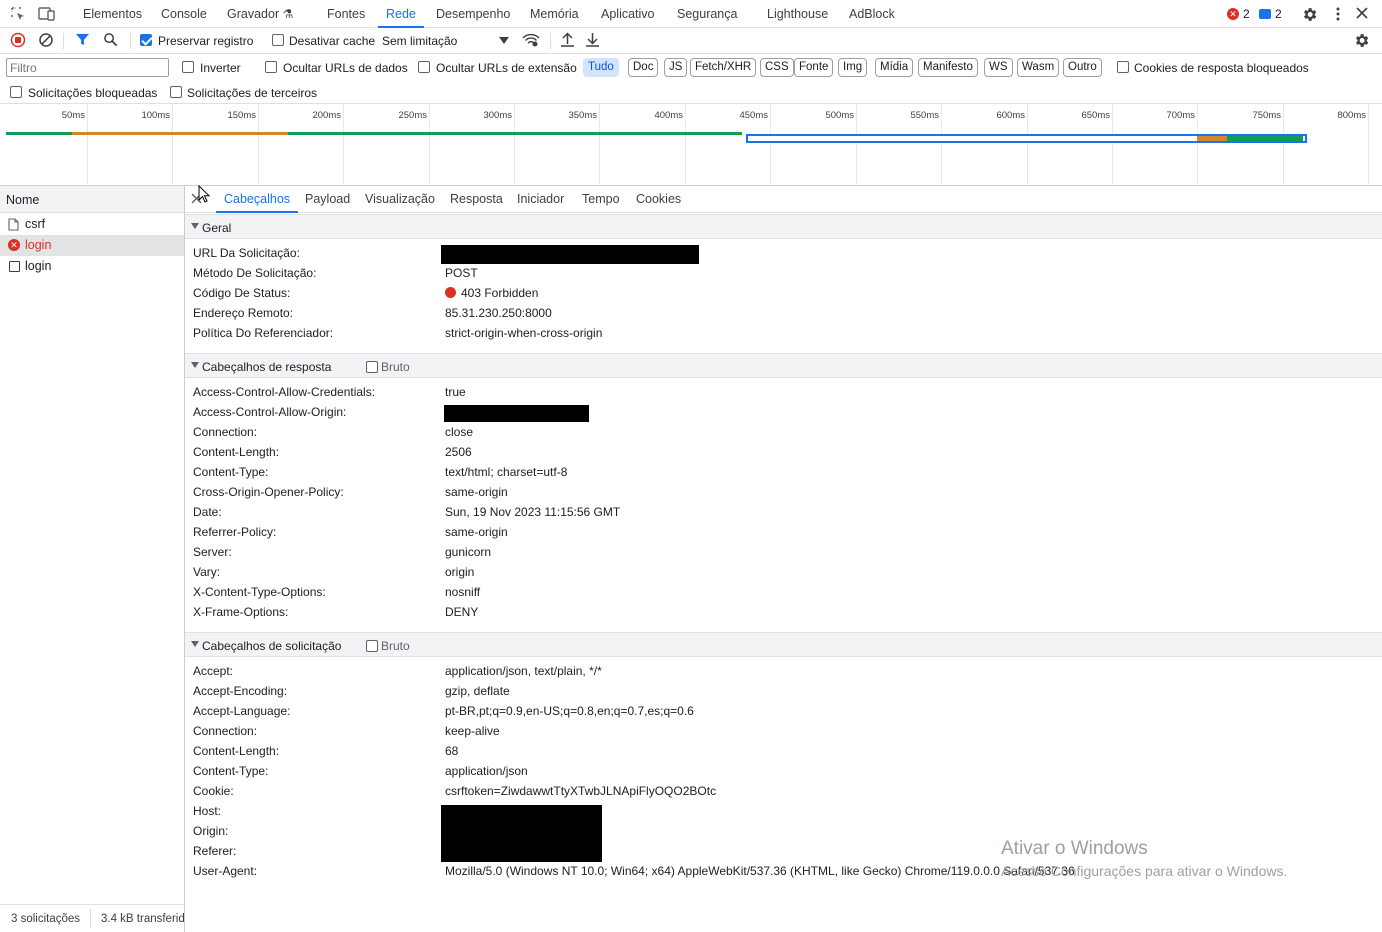  I want to click on header-row: Host:, so click(207, 811).